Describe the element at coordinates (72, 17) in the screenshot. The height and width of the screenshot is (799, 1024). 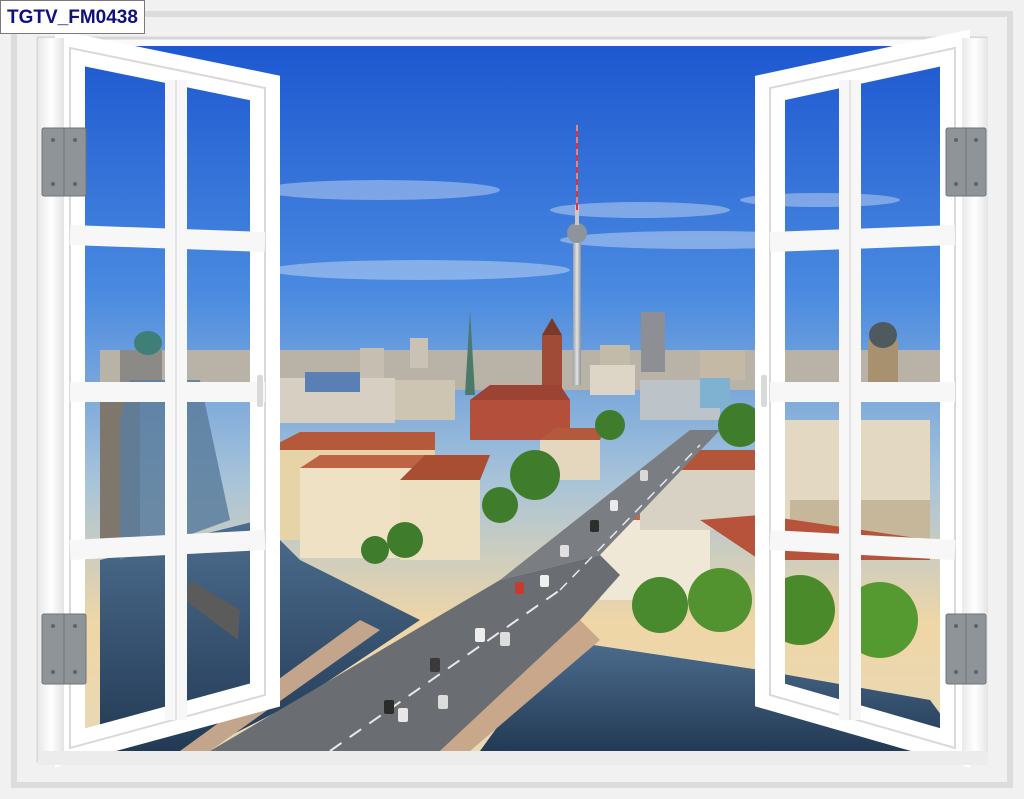
I see `product-code-label: TGTV_FM0438` at that location.